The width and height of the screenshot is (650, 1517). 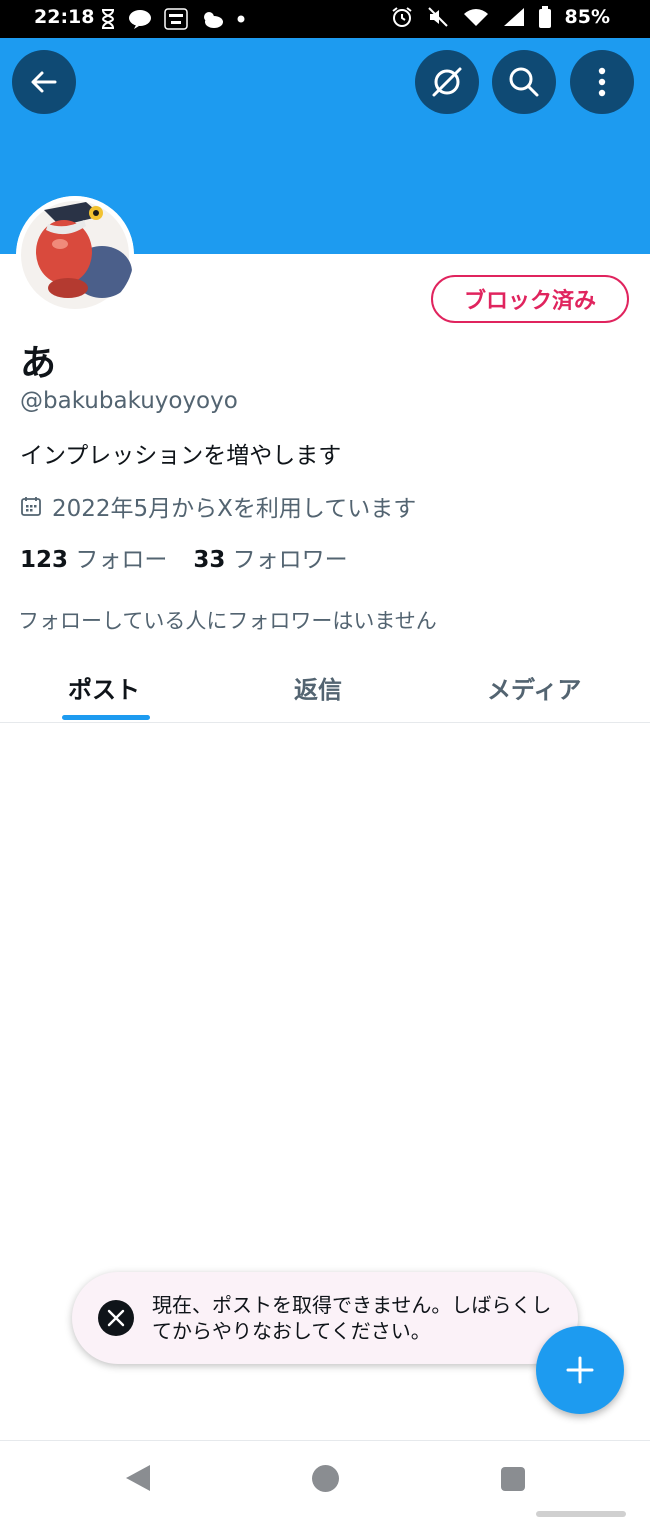 What do you see at coordinates (31, 506) in the screenshot?
I see `calendar-icon` at bounding box center [31, 506].